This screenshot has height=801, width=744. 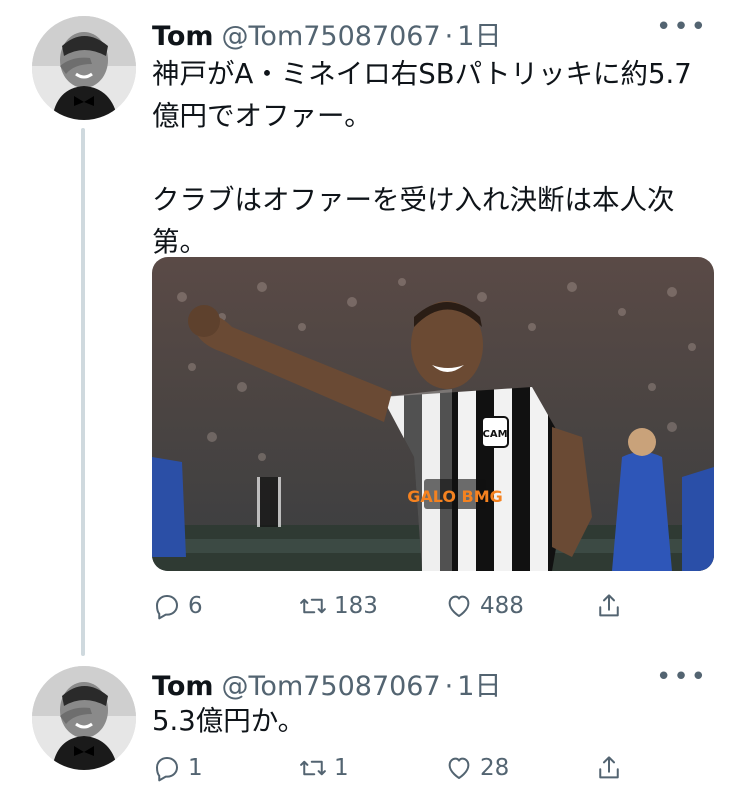 What do you see at coordinates (495, 768) in the screenshot?
I see `like-count: 28` at bounding box center [495, 768].